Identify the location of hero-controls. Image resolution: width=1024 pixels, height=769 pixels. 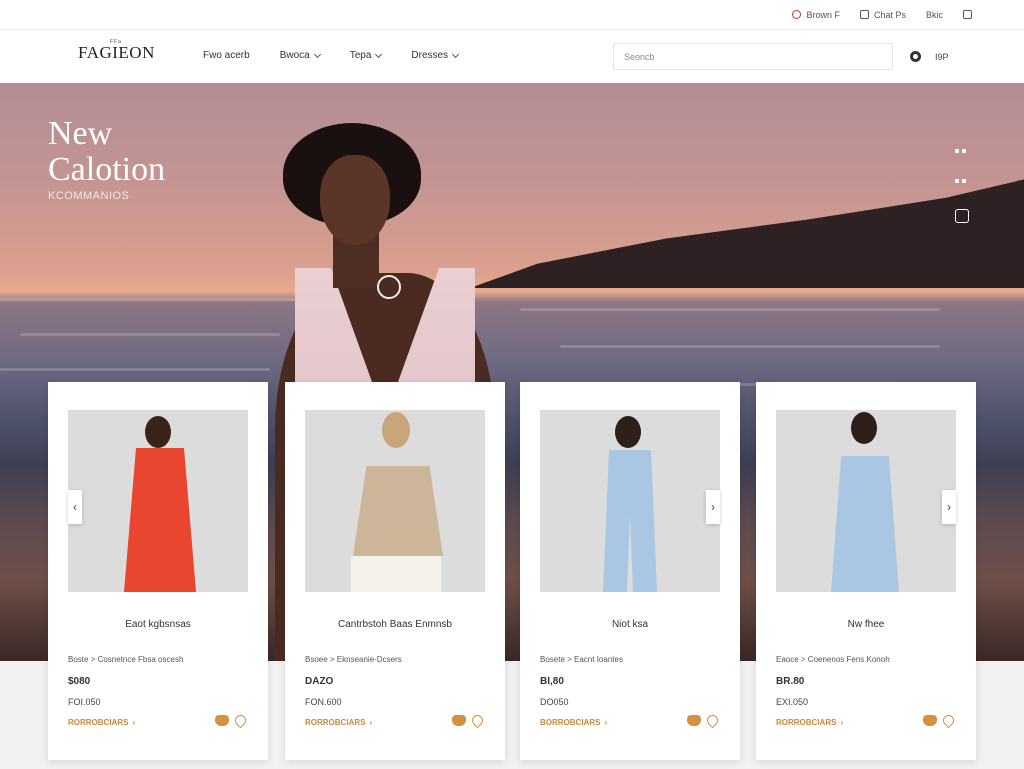
(962, 186).